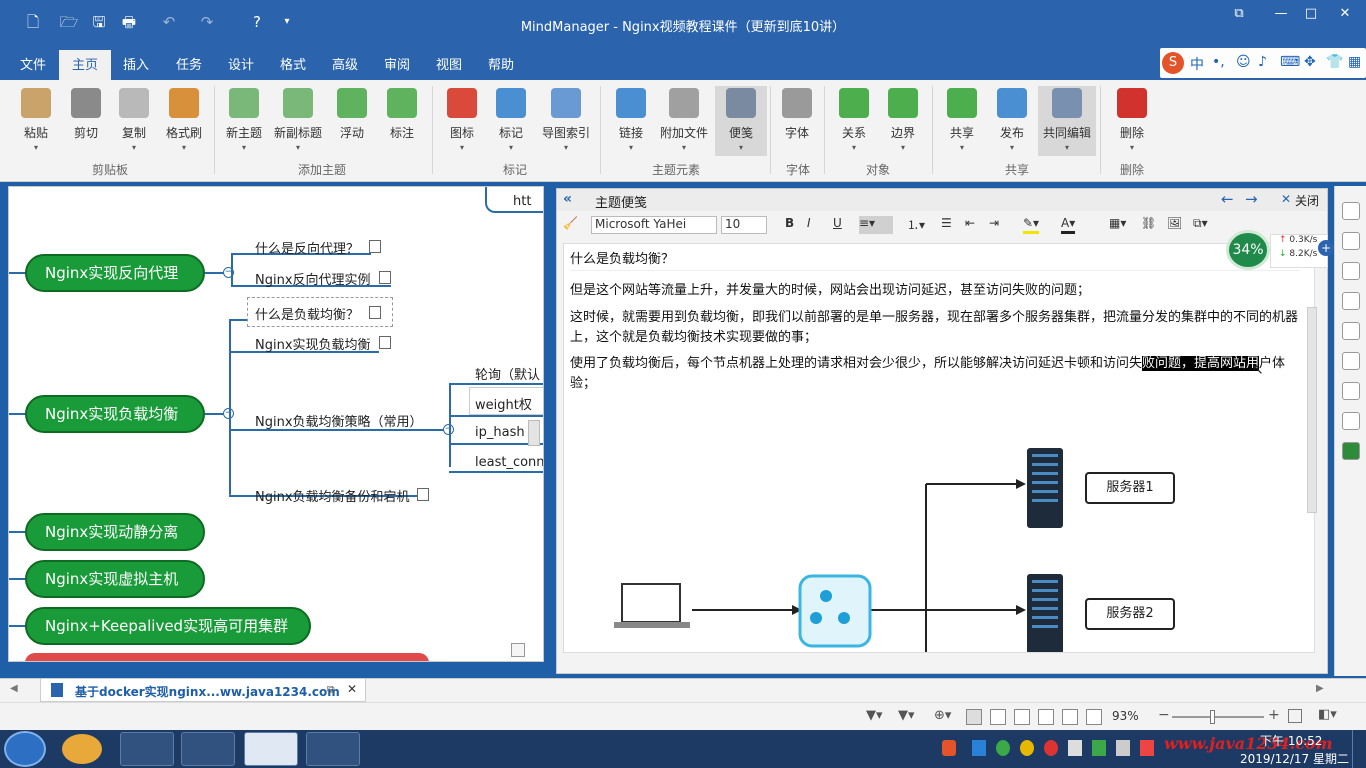  Describe the element at coordinates (36, 120) in the screenshot. I see `paste-button: 粘贴 ▾` at that location.